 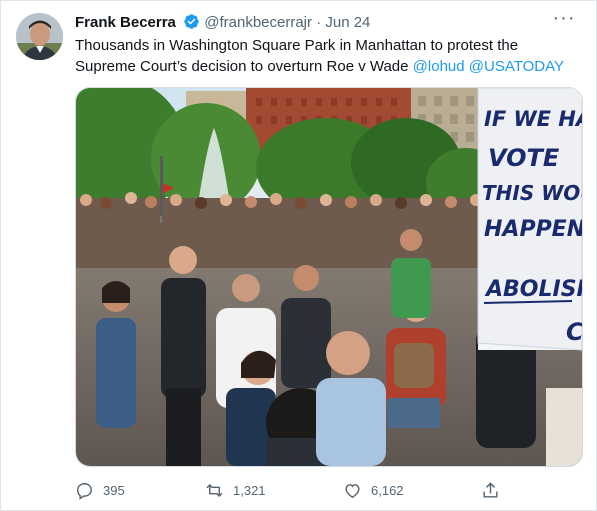 What do you see at coordinates (490, 490) in the screenshot?
I see `share-icon` at bounding box center [490, 490].